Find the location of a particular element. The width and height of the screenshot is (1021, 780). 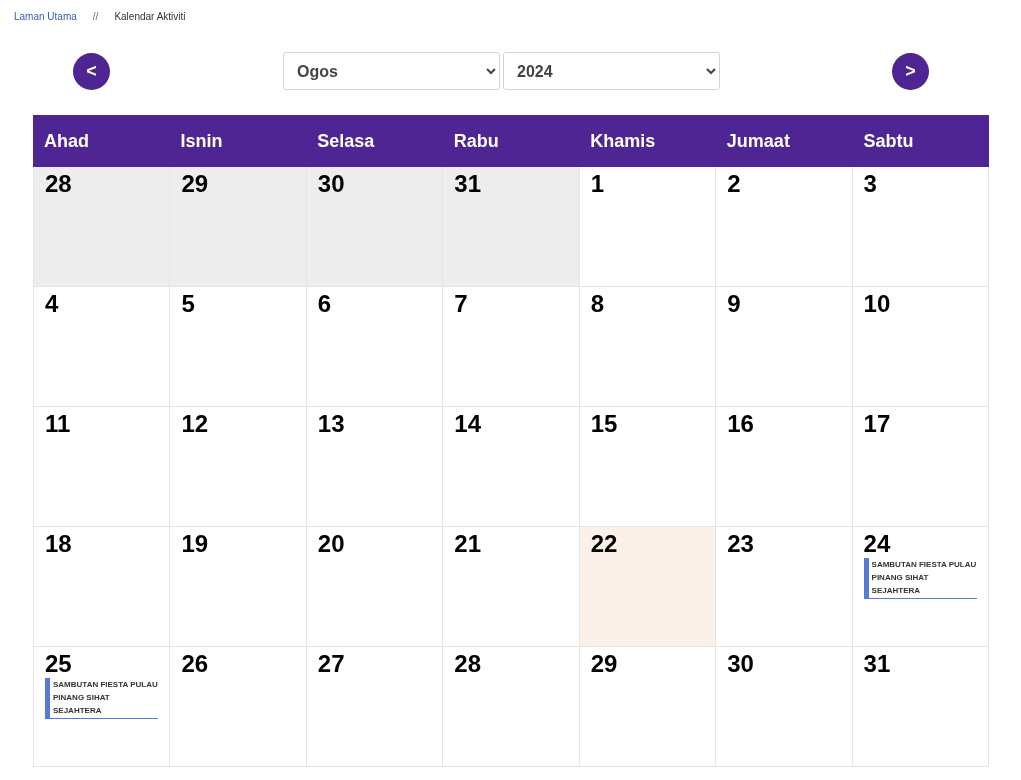

day-number: 15 is located at coordinates (604, 424).